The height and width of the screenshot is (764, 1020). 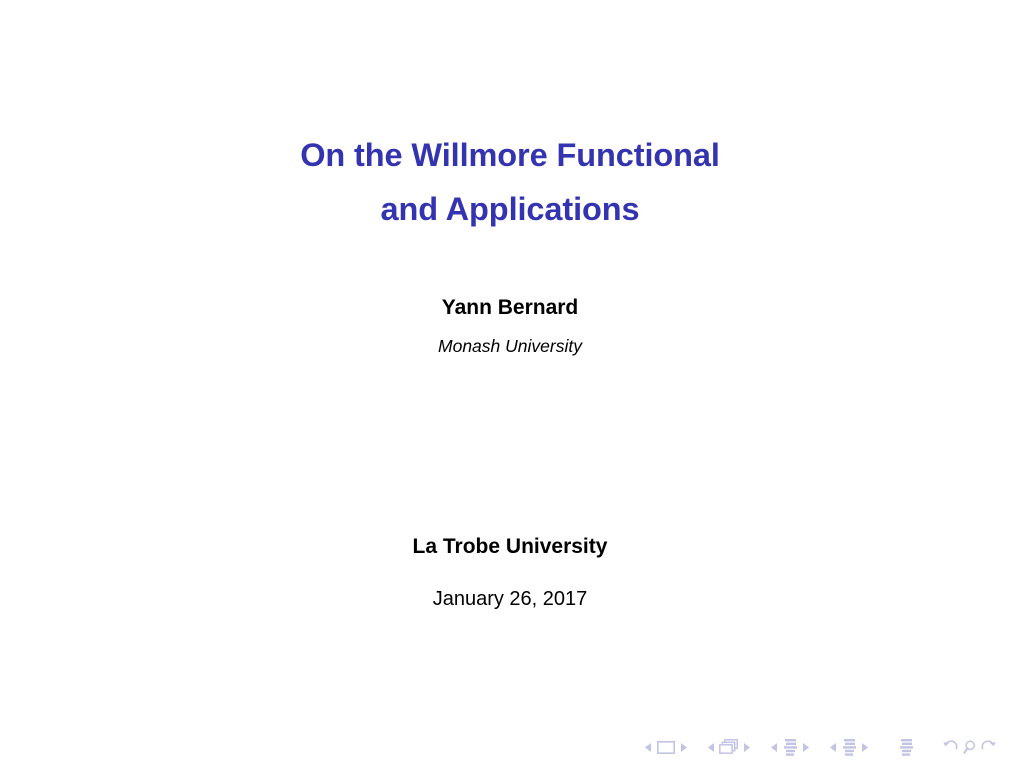 I want to click on venue-name: La Trobe University, so click(x=510, y=546).